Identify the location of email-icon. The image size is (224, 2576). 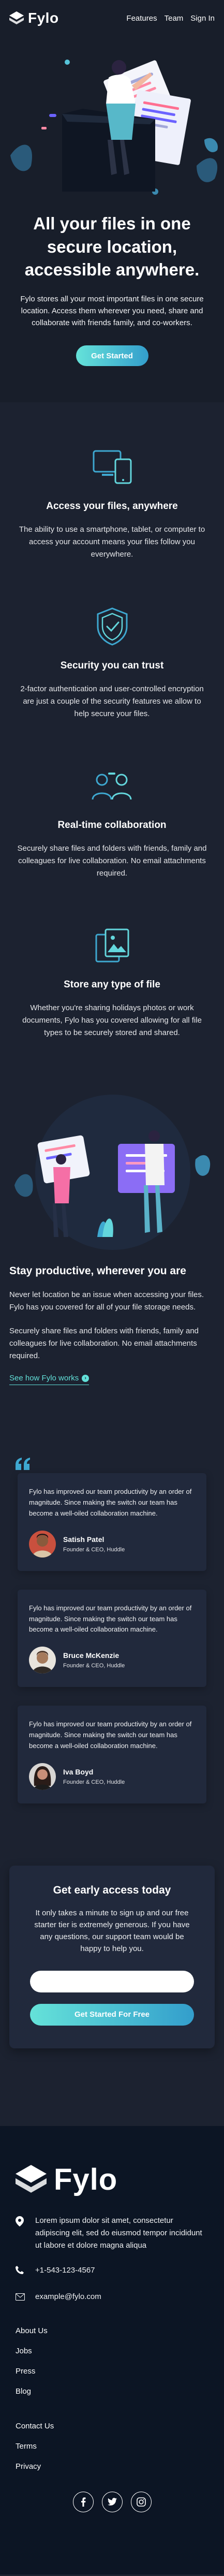
(21, 2298).